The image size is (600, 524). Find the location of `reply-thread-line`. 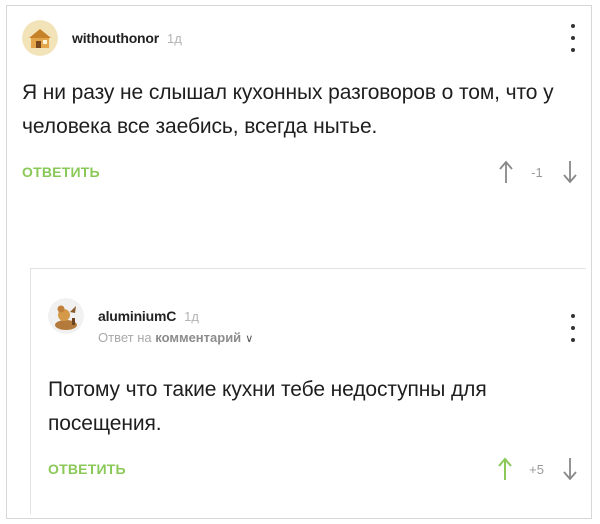

reply-thread-line is located at coordinates (30, 391).